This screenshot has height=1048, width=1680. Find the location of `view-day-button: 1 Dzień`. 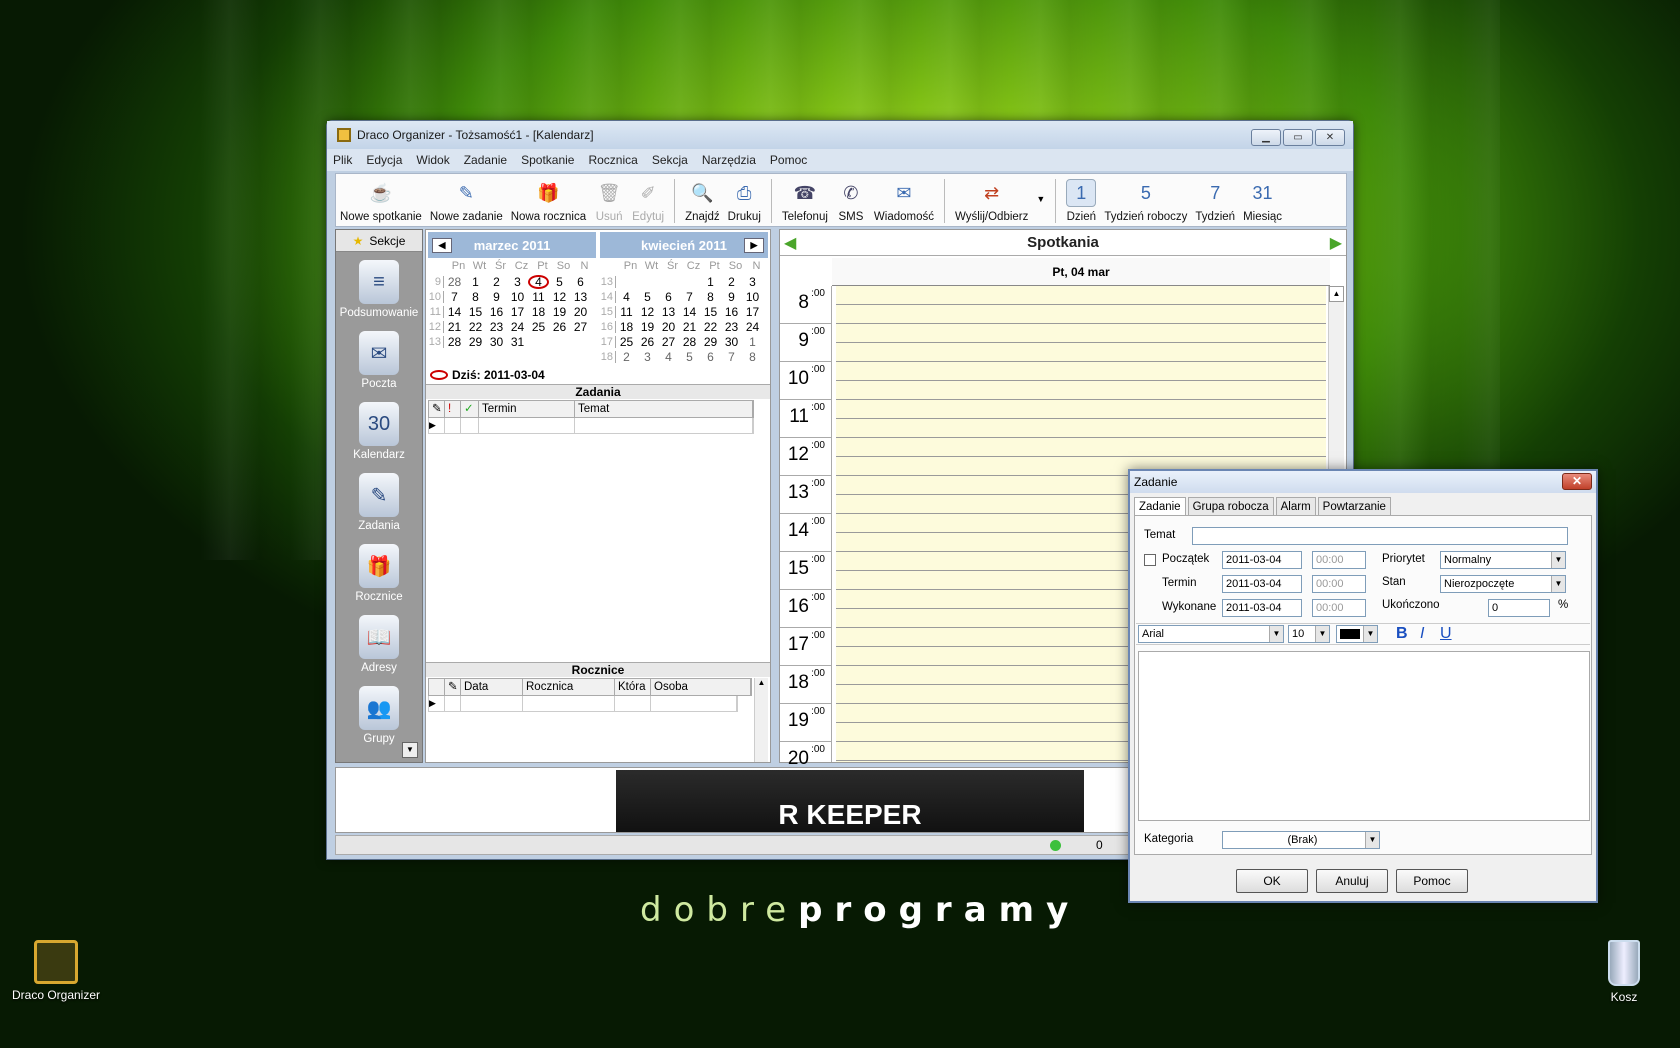

view-day-button: 1 Dzień is located at coordinates (1081, 201).